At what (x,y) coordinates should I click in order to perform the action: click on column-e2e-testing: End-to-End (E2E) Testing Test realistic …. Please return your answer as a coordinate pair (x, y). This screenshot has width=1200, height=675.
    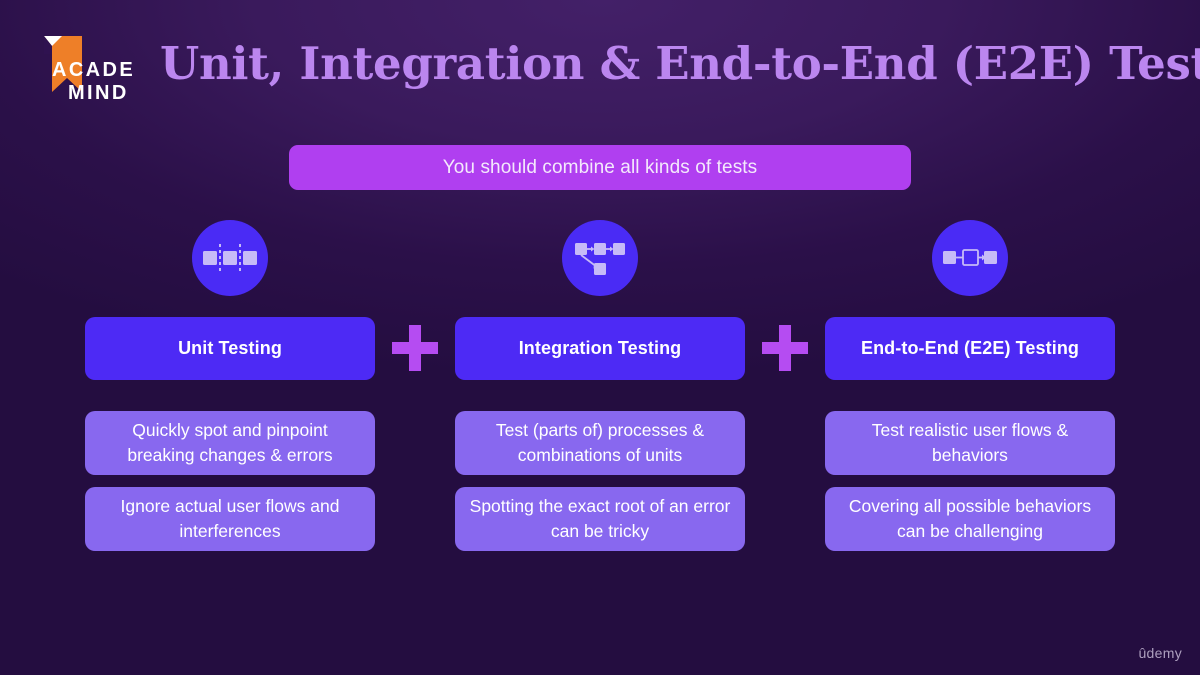
    Looking at the image, I should click on (970, 385).